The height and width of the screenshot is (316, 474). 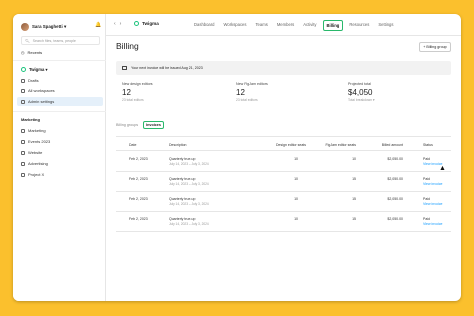 I want to click on search-placeholder: Search files, teams, people, so click(x=54, y=40).